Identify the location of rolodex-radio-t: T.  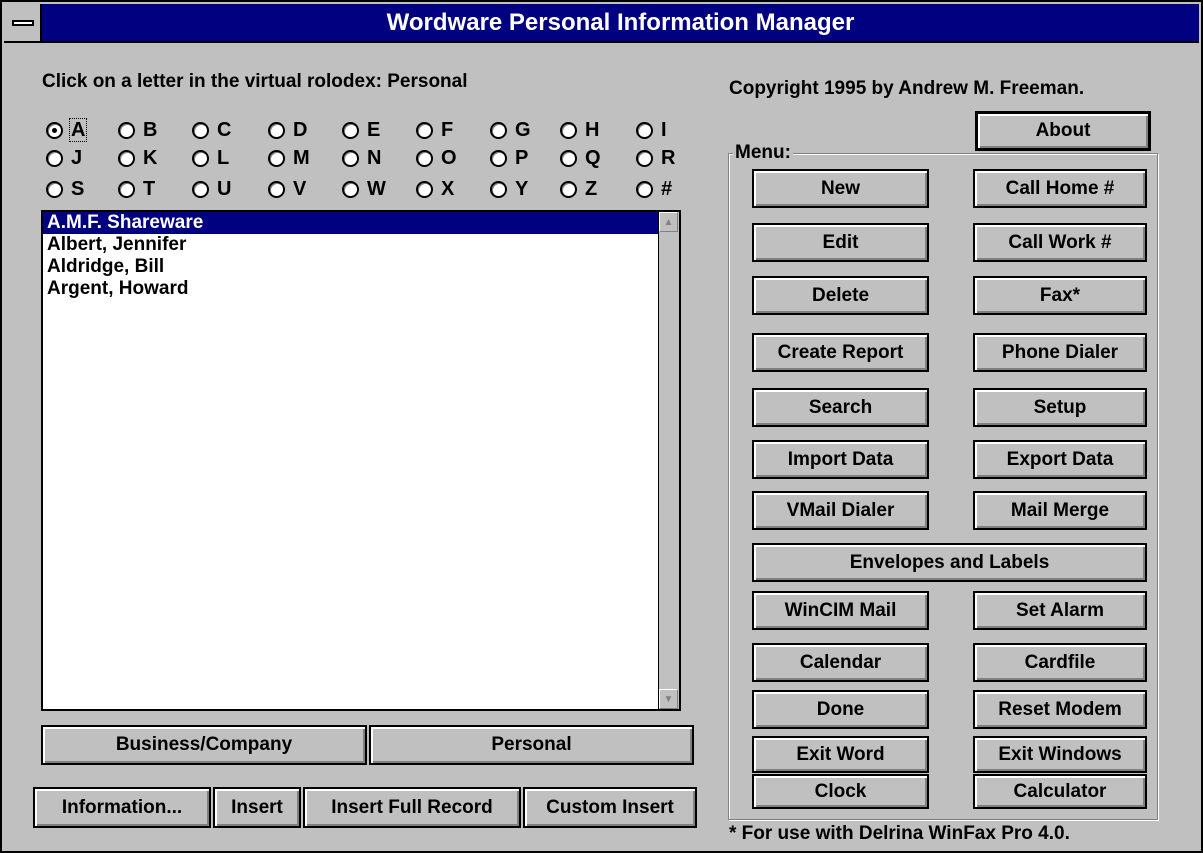
(137, 189).